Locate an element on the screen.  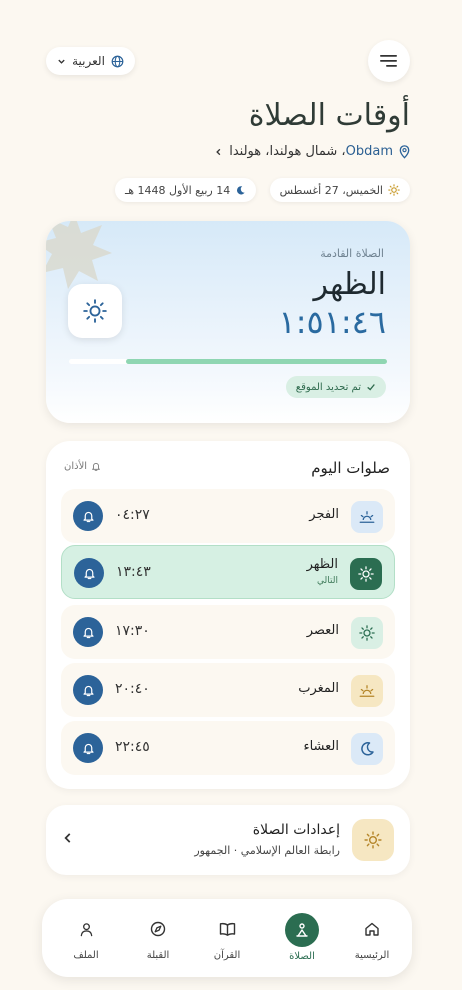
nav-label: الرئيسية is located at coordinates (372, 955).